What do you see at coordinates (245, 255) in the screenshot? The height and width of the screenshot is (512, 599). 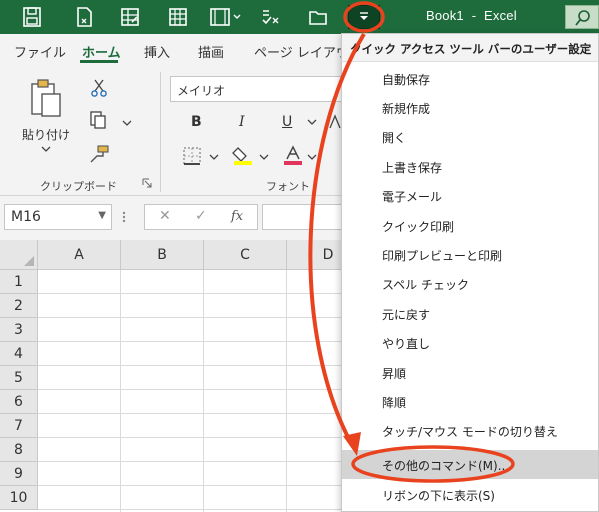 I see `column-header-c: C` at bounding box center [245, 255].